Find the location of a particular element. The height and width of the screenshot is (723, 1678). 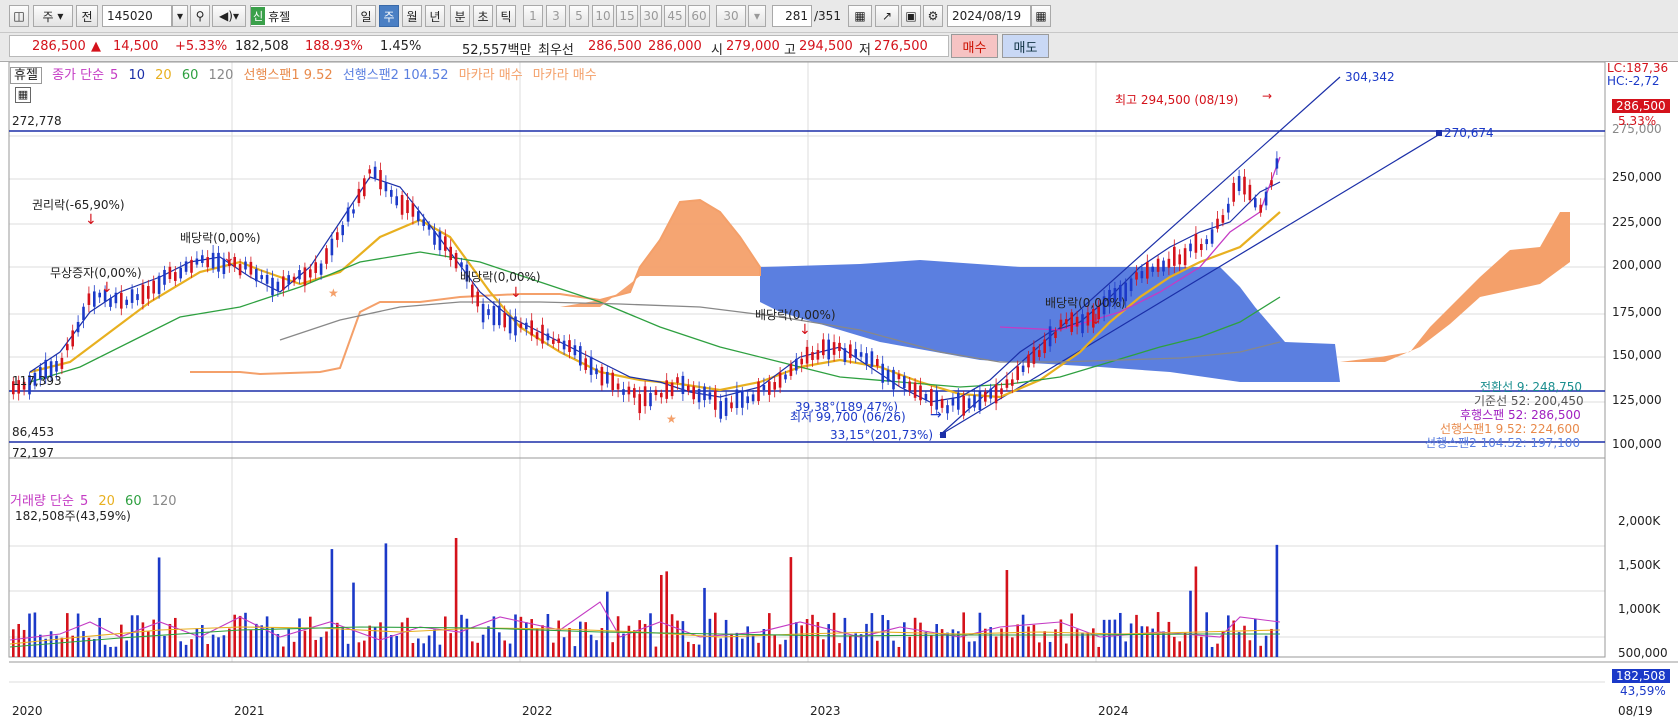

min-1: 1 is located at coordinates (533, 16).